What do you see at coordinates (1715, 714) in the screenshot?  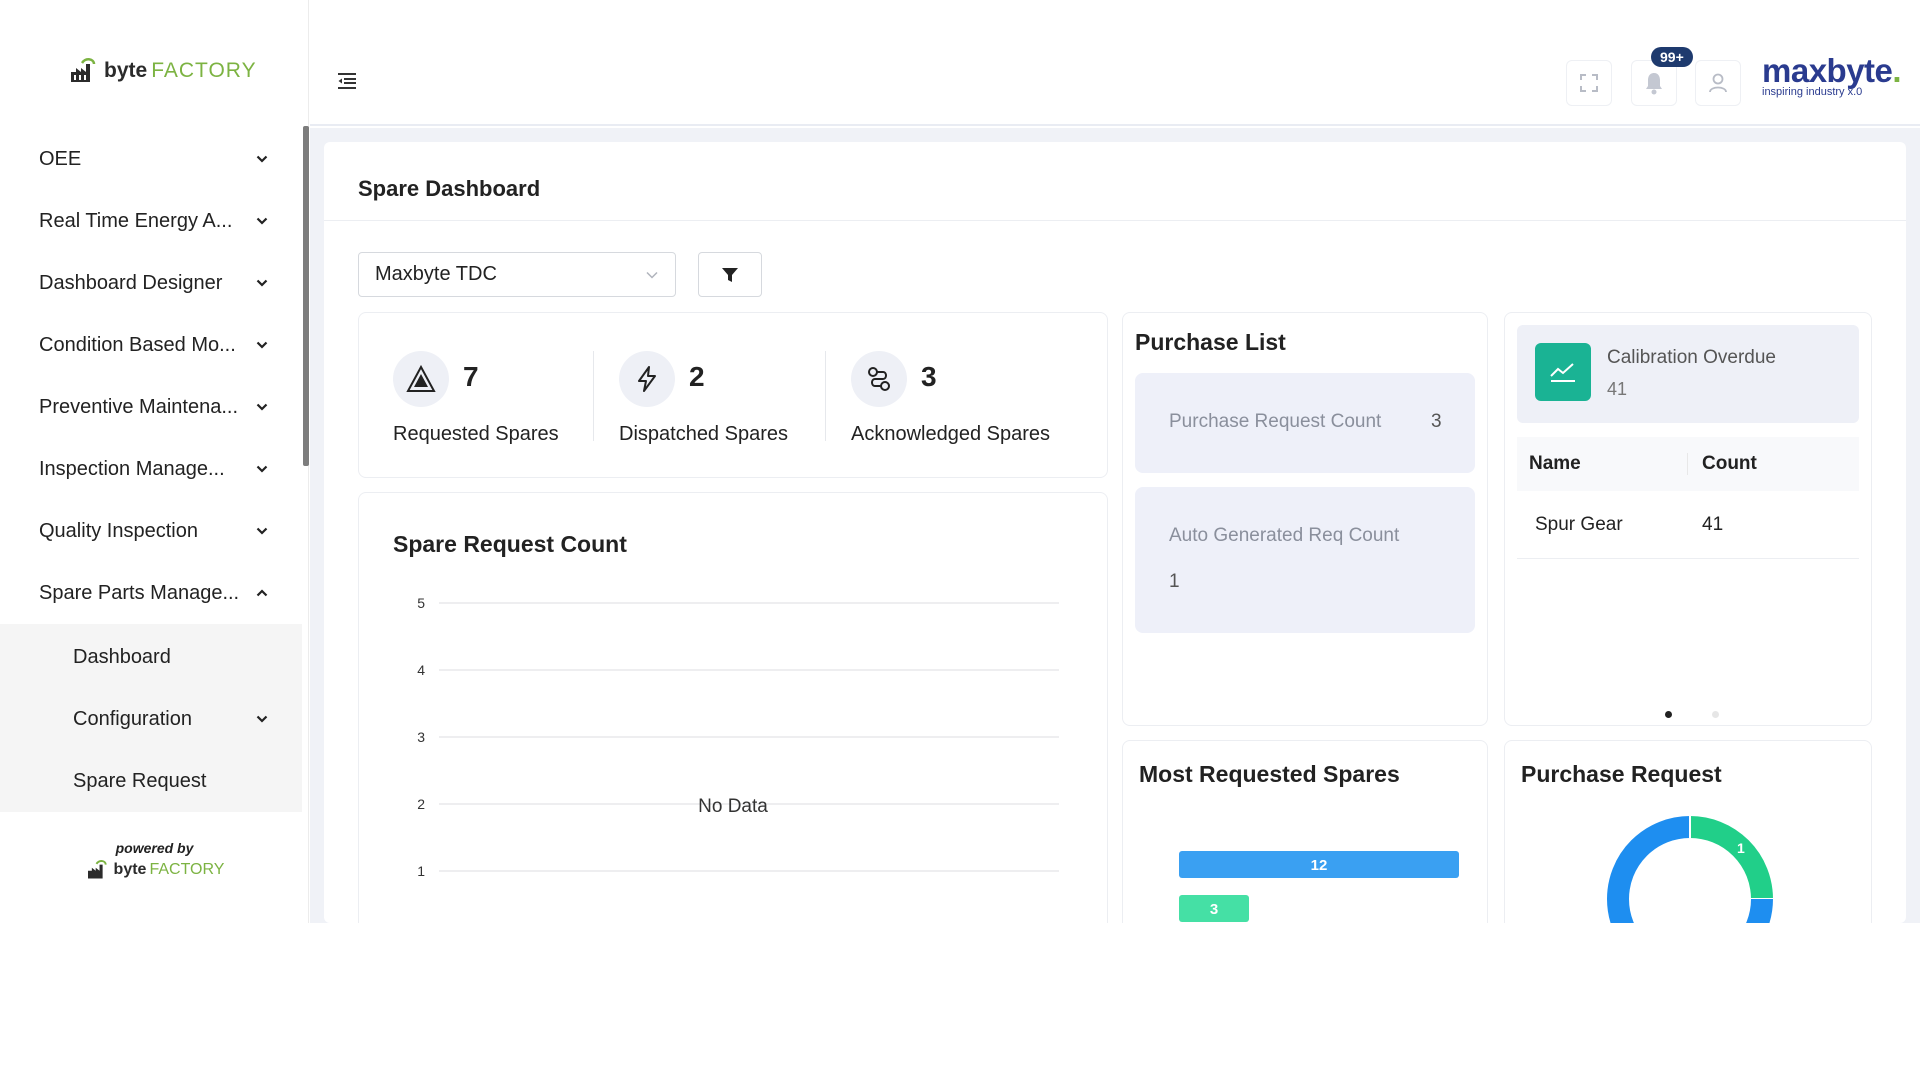 I see `carousel-dot` at bounding box center [1715, 714].